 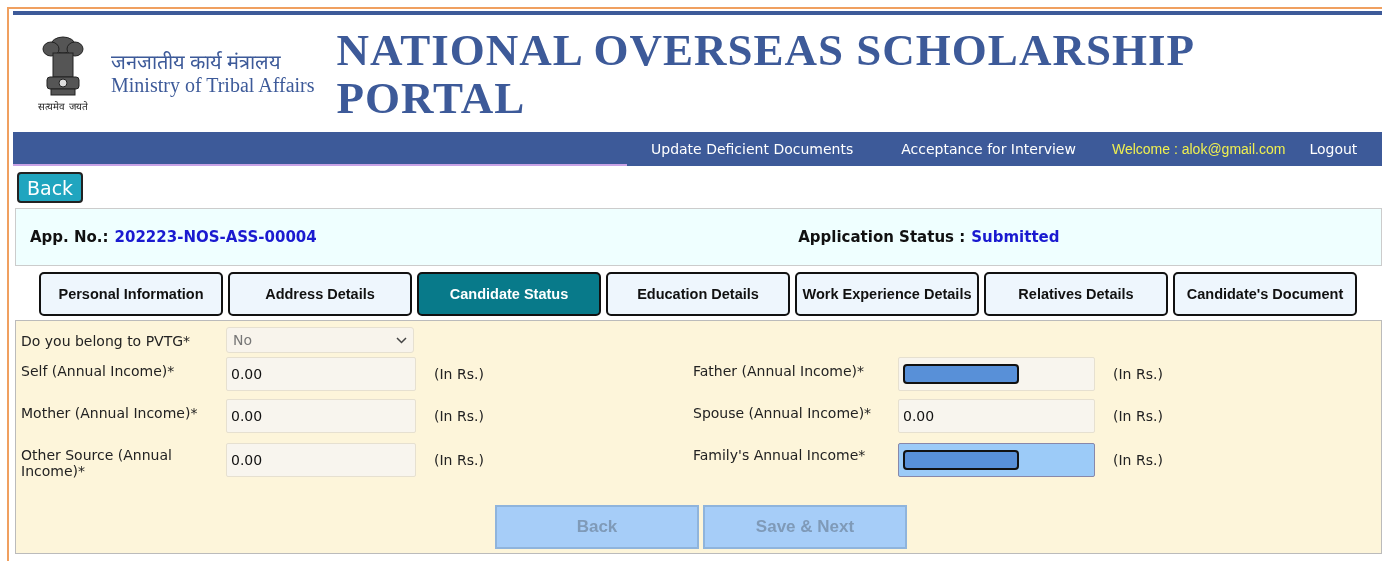 What do you see at coordinates (320, 294) in the screenshot?
I see `tab: Address Details` at bounding box center [320, 294].